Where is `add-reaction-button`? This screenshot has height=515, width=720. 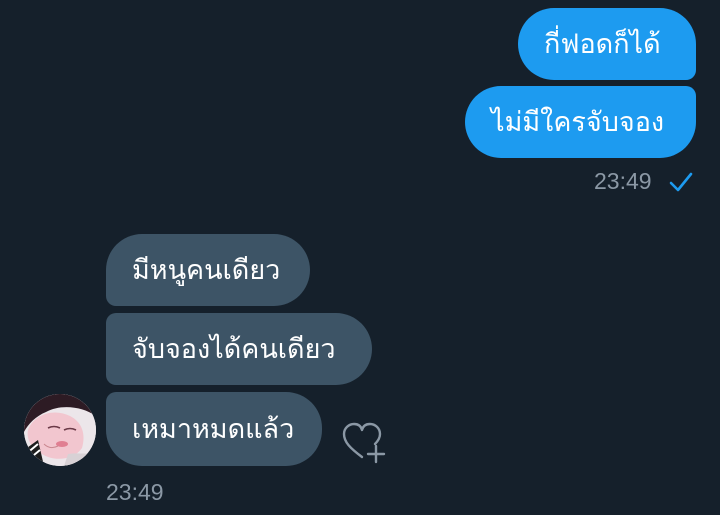
add-reaction-button is located at coordinates (364, 444).